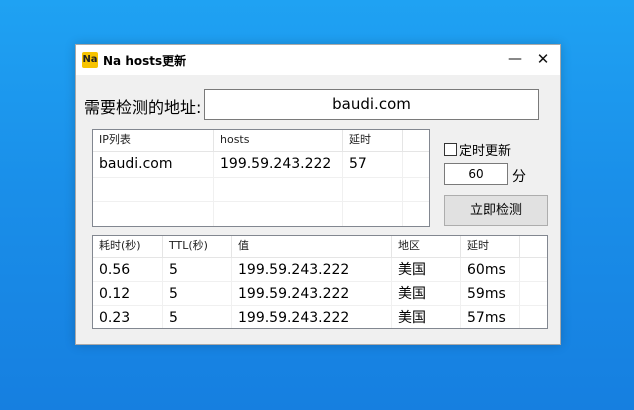  Describe the element at coordinates (476, 174) in the screenshot. I see `interval-minutes-input: 60` at that location.